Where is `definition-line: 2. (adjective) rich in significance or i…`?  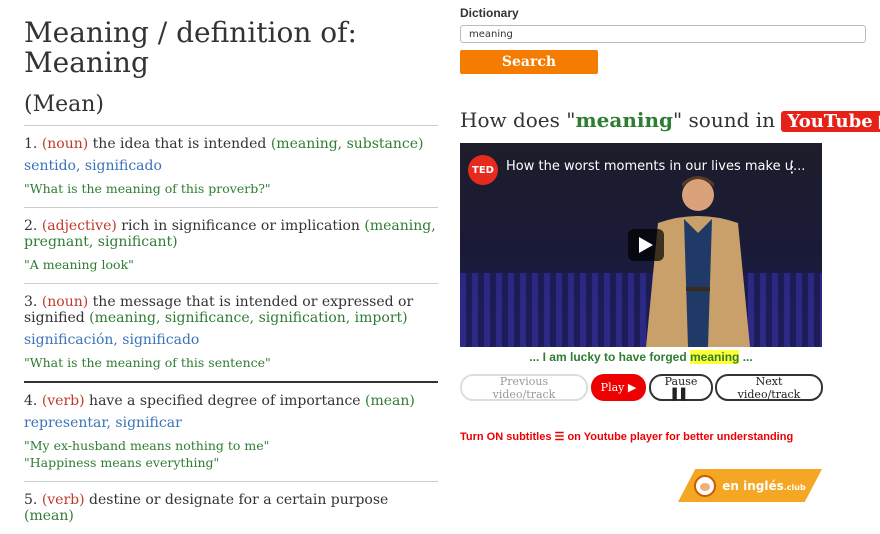
definition-line: 2. (adjective) rich in significance or i… is located at coordinates (231, 234).